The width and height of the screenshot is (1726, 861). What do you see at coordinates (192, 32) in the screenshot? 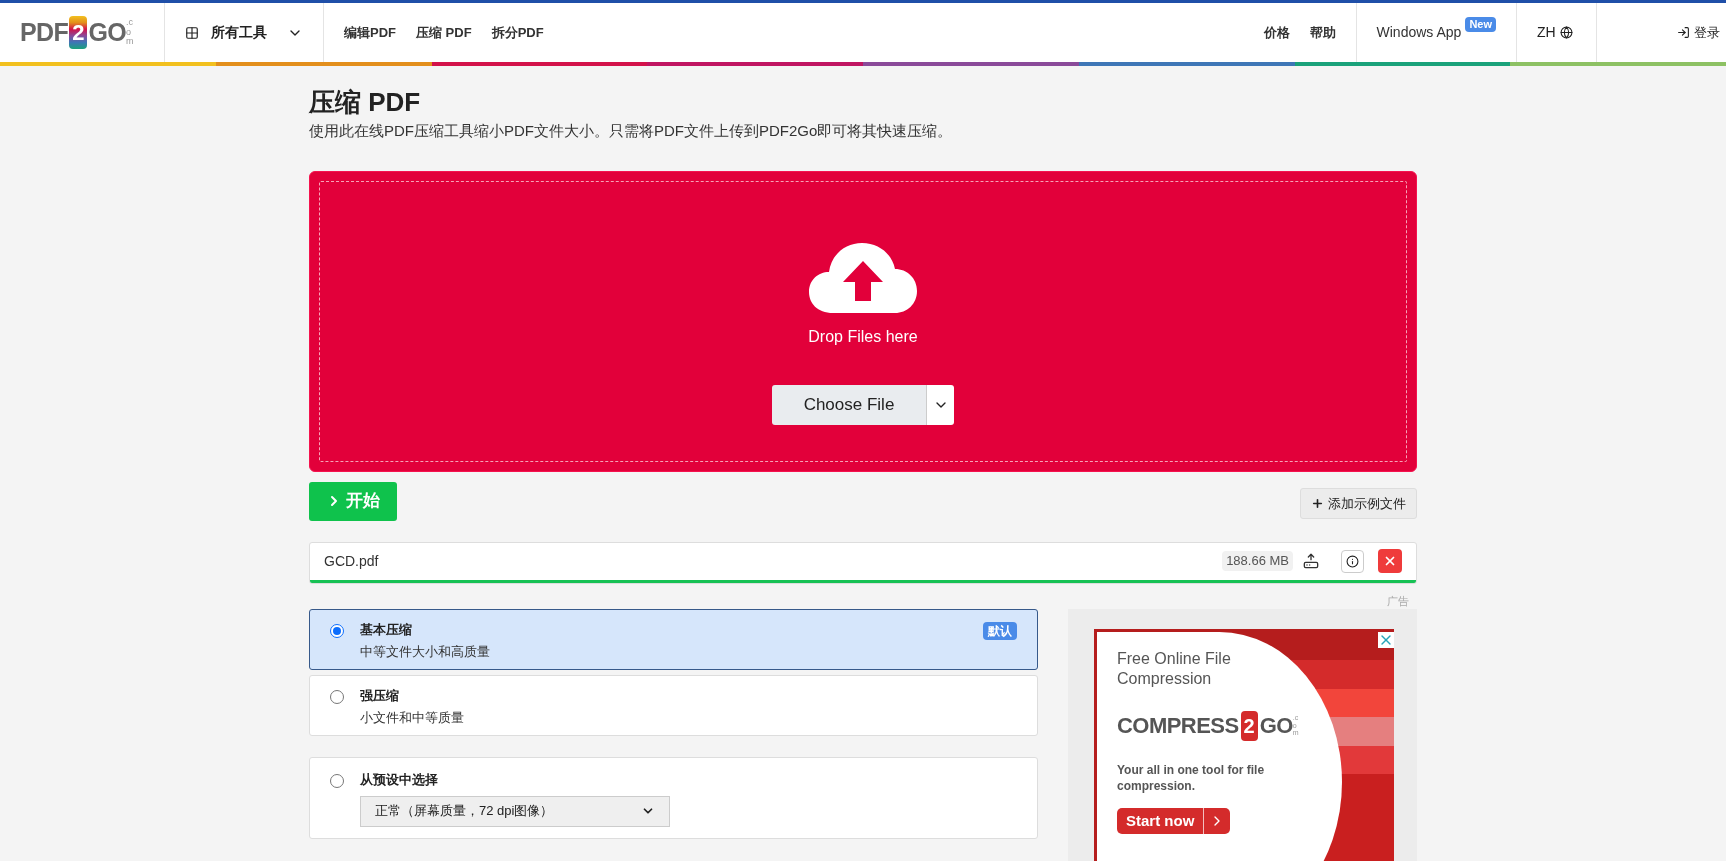
I see `grid-icon` at bounding box center [192, 32].